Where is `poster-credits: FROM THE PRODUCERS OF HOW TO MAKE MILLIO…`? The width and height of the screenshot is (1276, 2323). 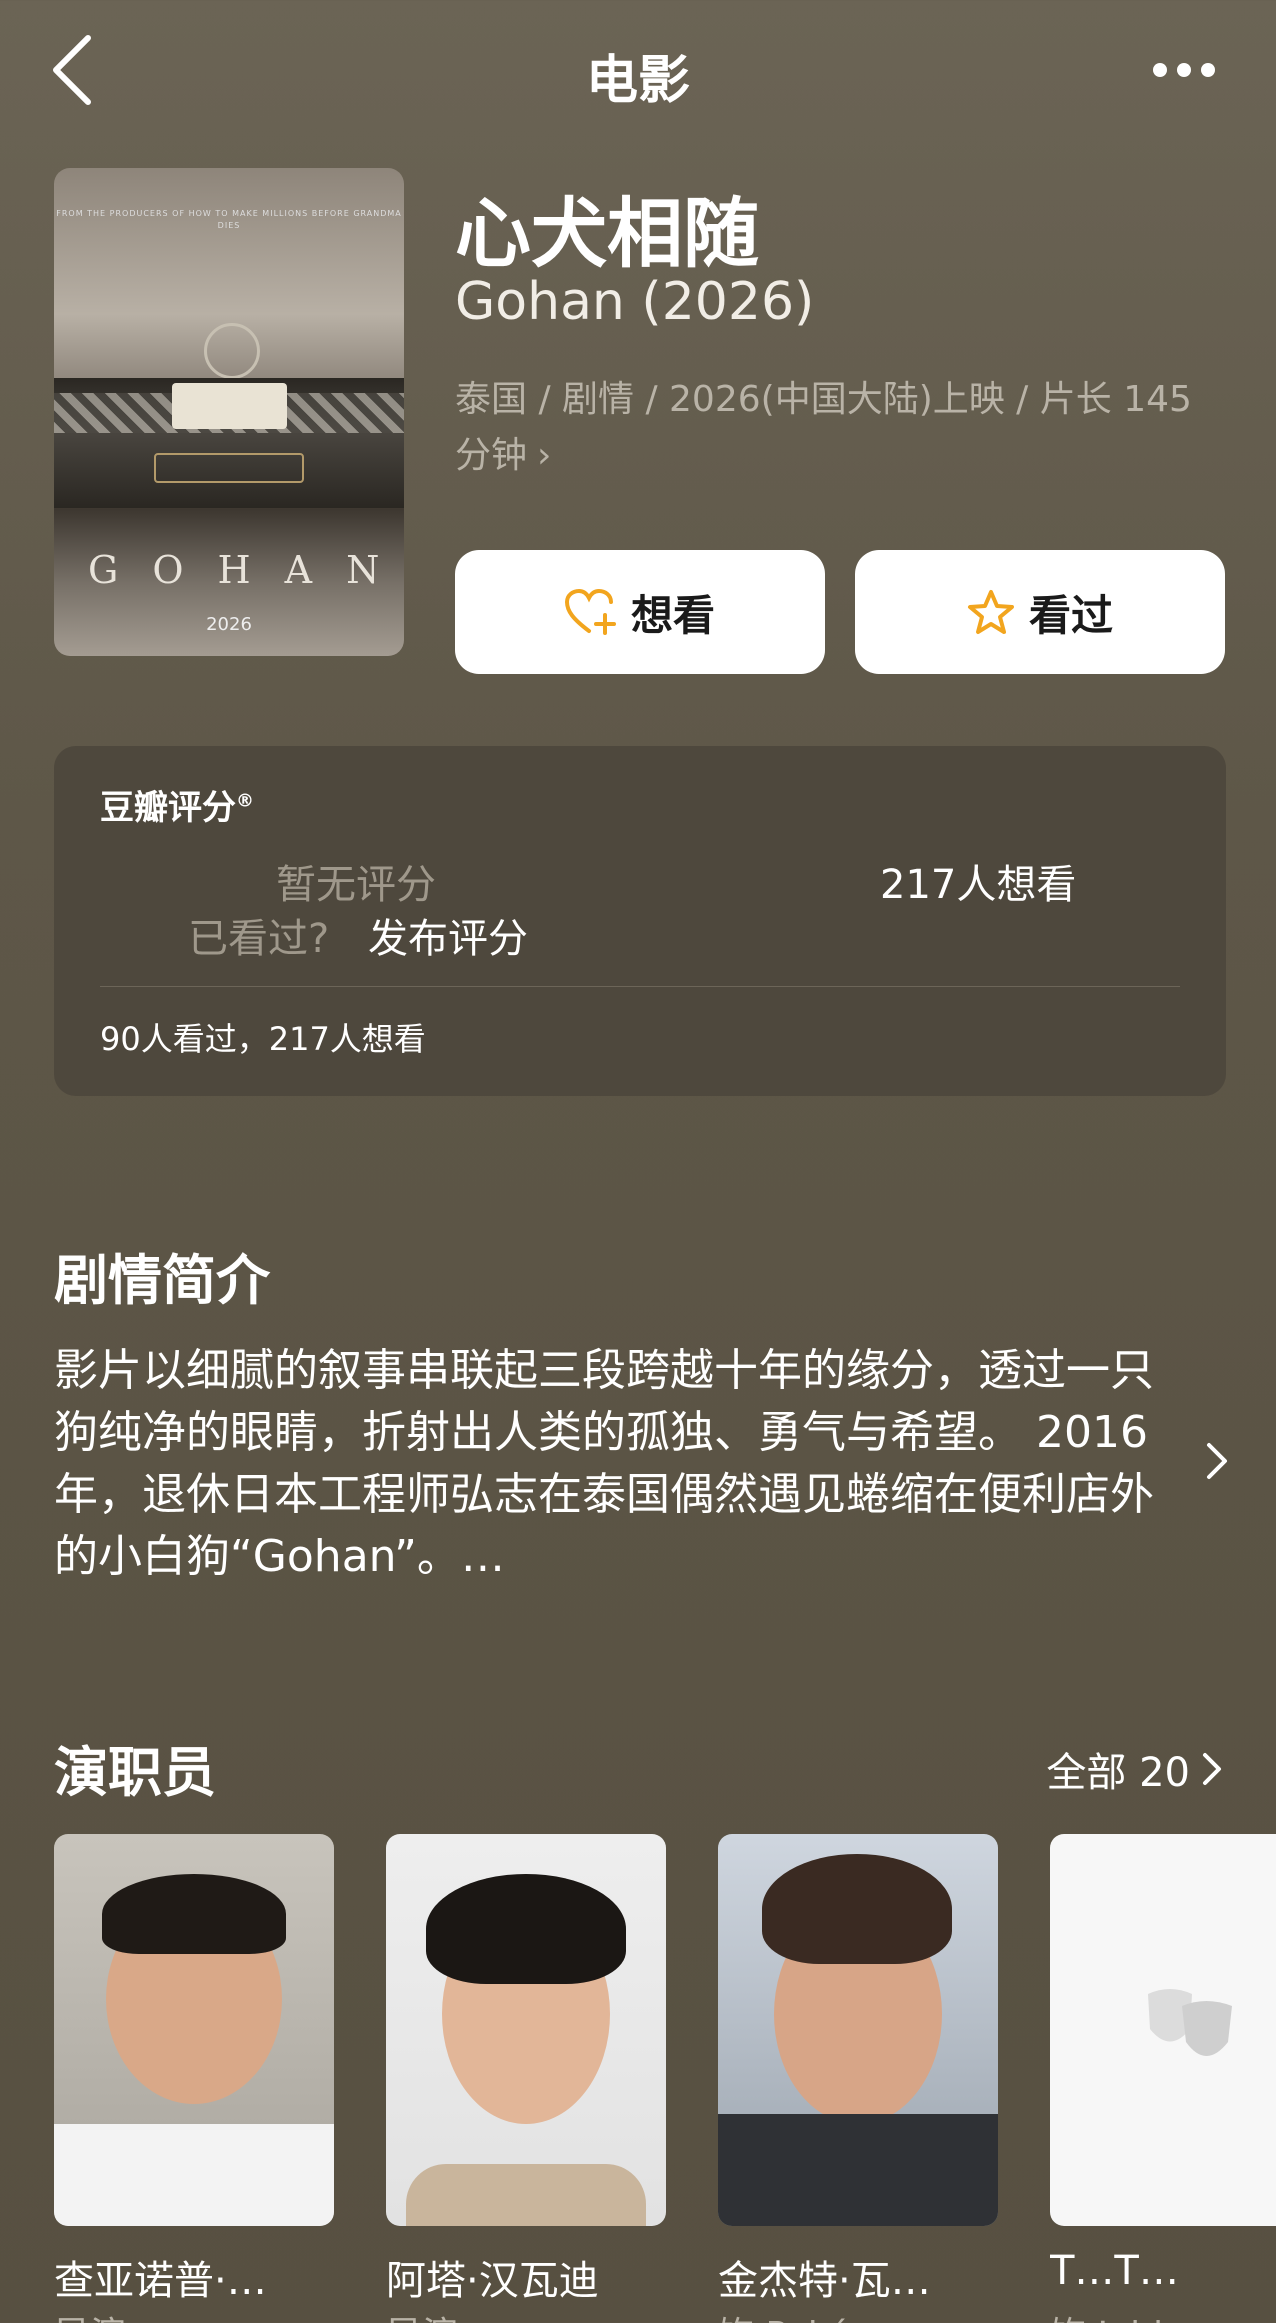 poster-credits: FROM THE PRODUCERS OF HOW TO MAKE MILLIO… is located at coordinates (229, 219).